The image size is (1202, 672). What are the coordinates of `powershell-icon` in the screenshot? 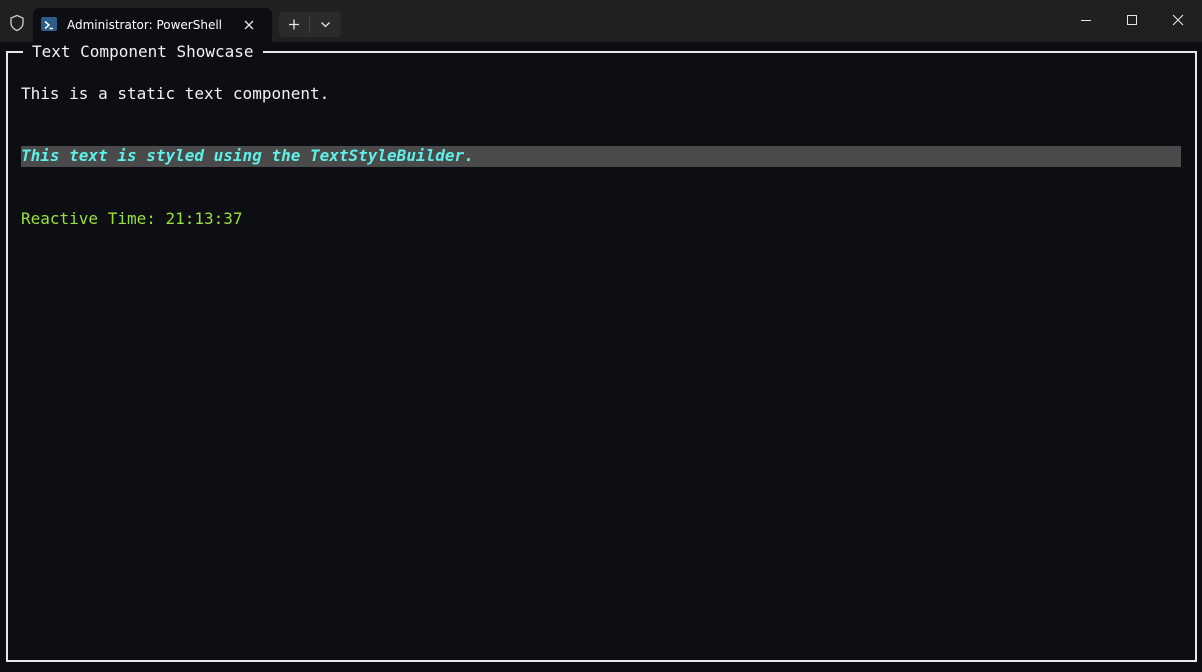 It's located at (49, 24).